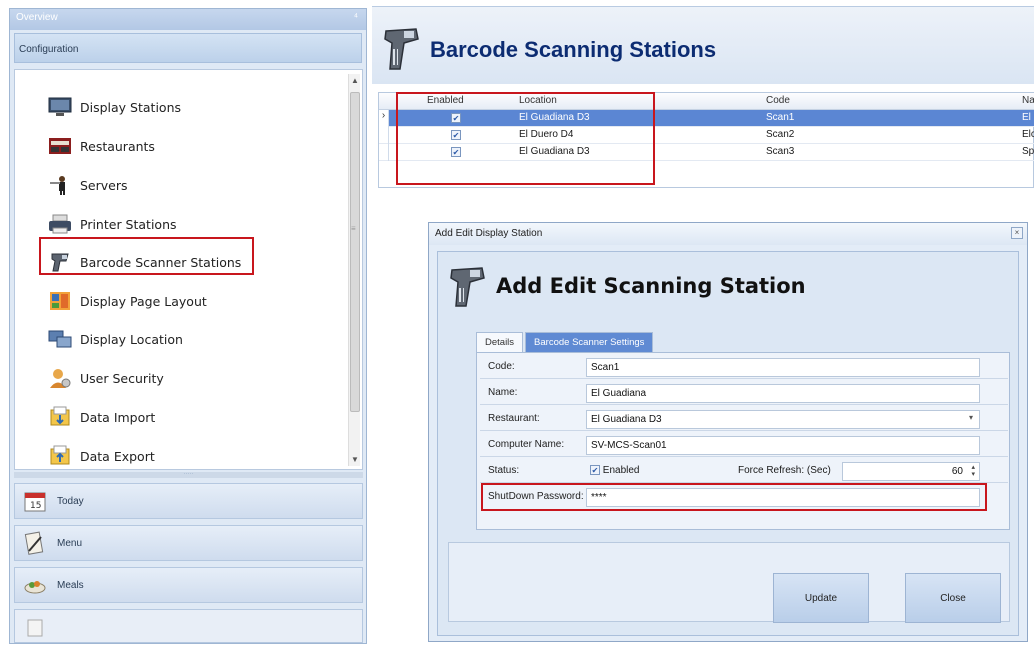 Image resolution: width=1034 pixels, height=647 pixels. Describe the element at coordinates (504, 470) in the screenshot. I see `status-label: Status:` at that location.